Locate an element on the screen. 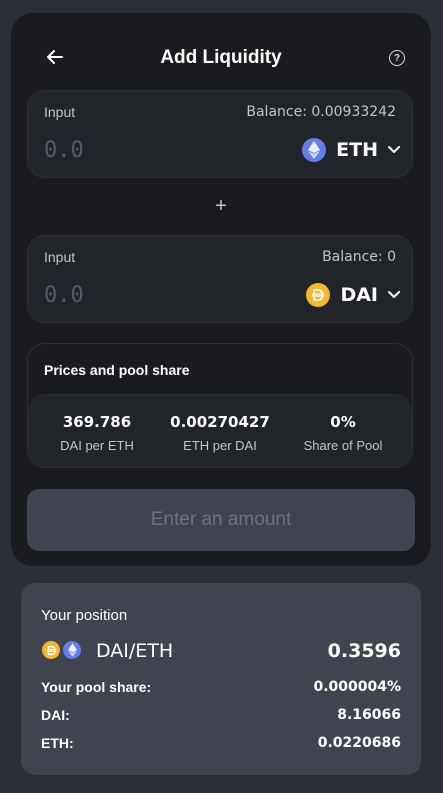 The image size is (443, 793). amount-input-eth is located at coordinates (134, 150).